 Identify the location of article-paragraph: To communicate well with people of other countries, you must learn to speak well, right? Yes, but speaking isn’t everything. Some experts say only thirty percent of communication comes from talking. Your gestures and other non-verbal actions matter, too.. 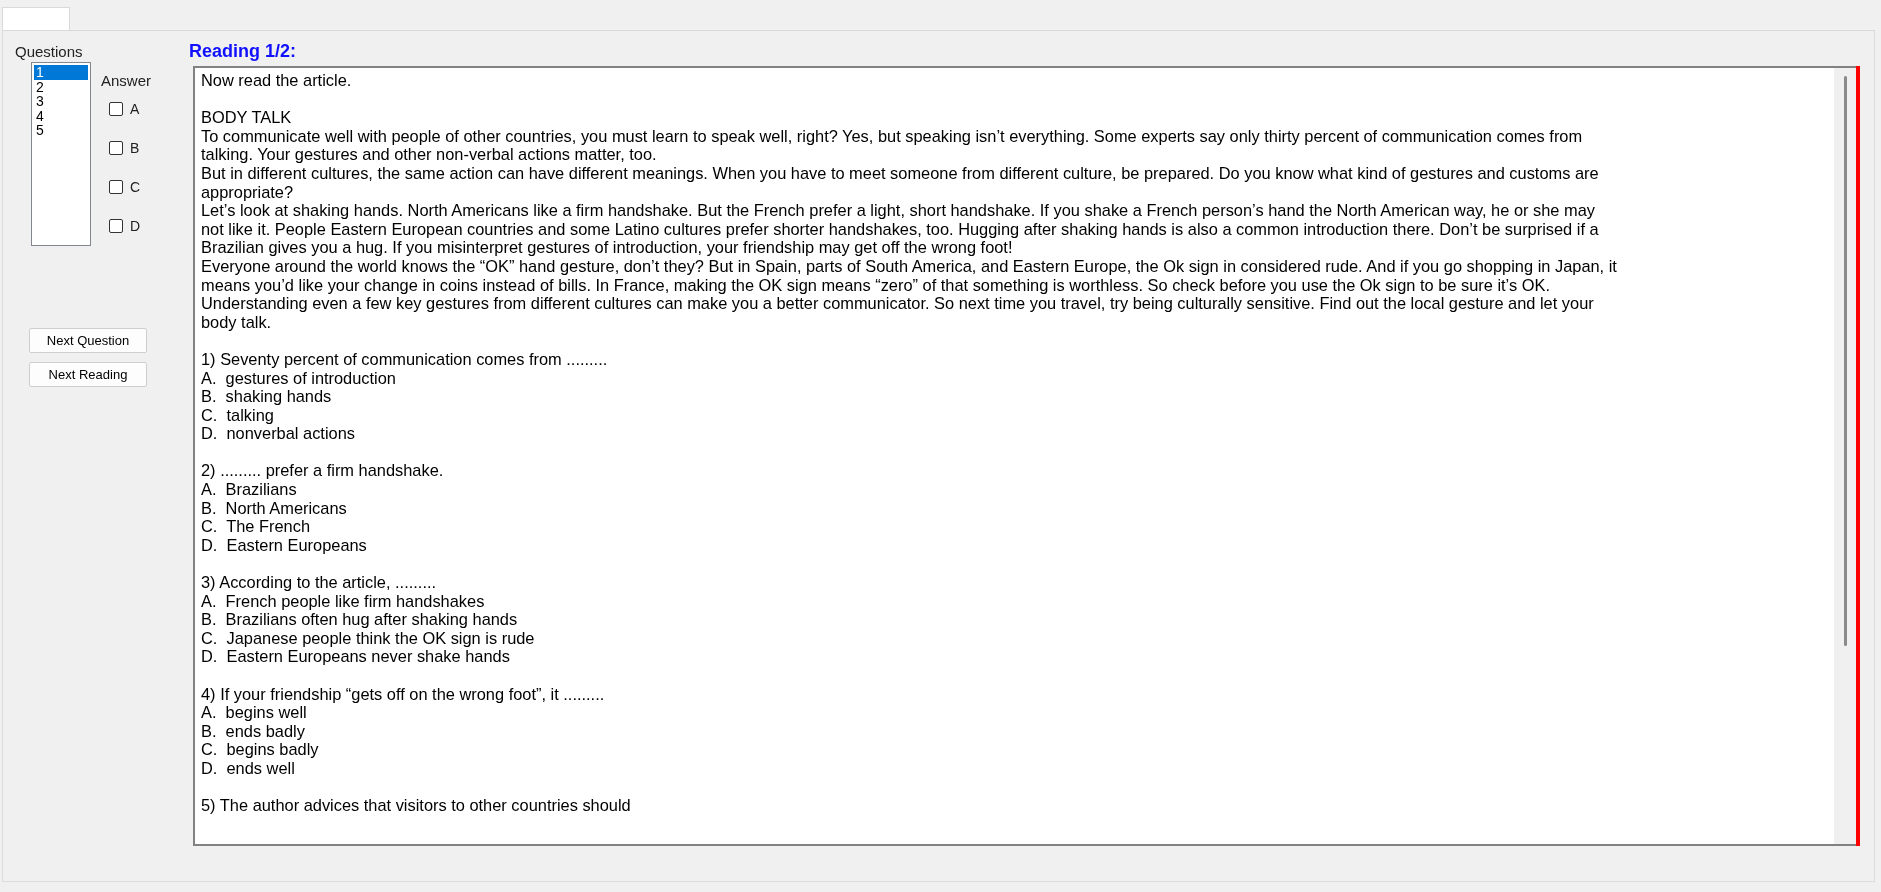
(892, 145).